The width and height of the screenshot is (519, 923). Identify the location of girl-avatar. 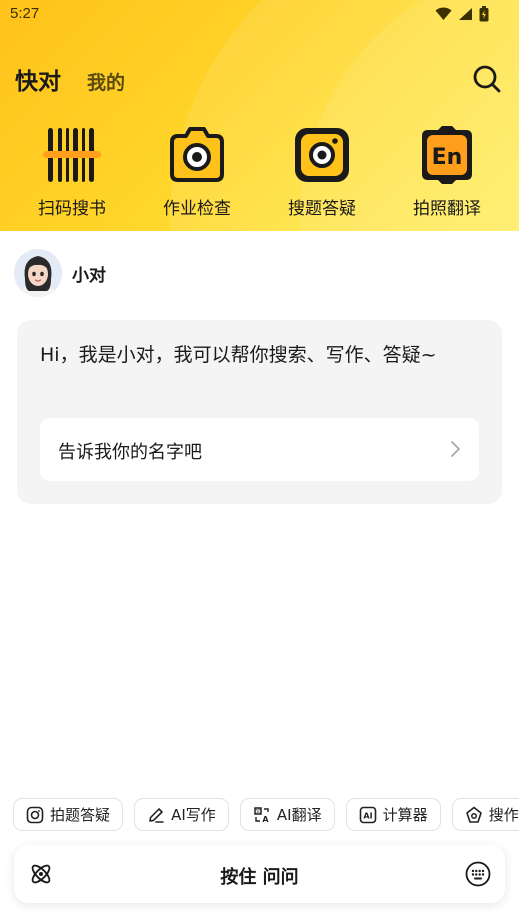
(38, 273).